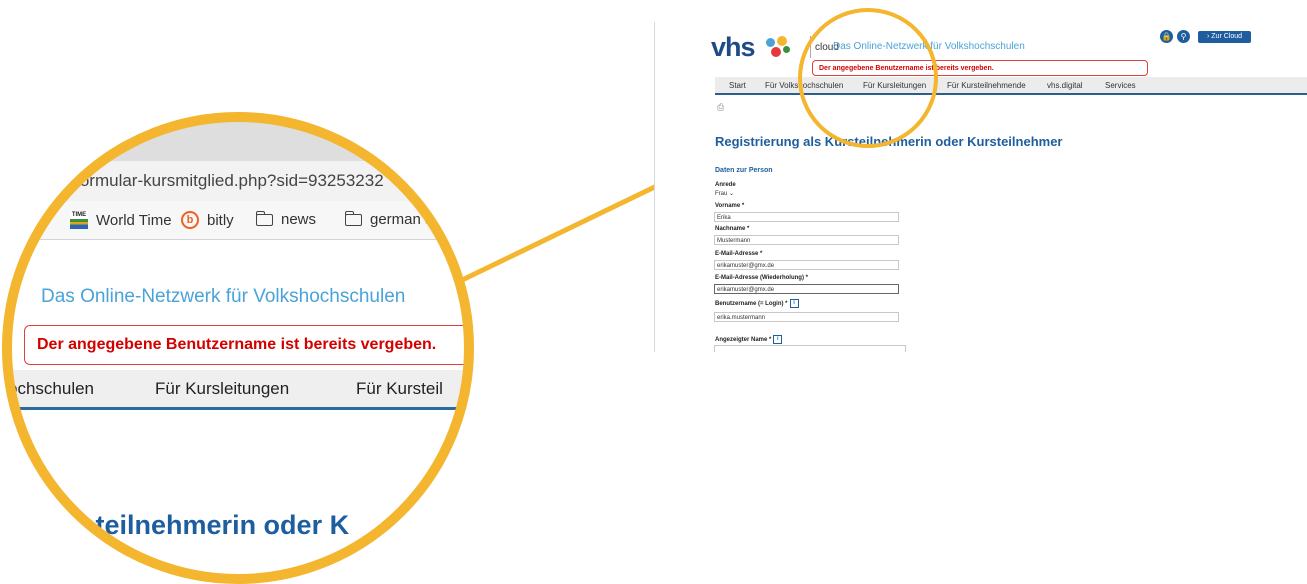 The height and width of the screenshot is (584, 1307). I want to click on nav-item-kursleitungen: Für Kursleitungen, so click(222, 389).